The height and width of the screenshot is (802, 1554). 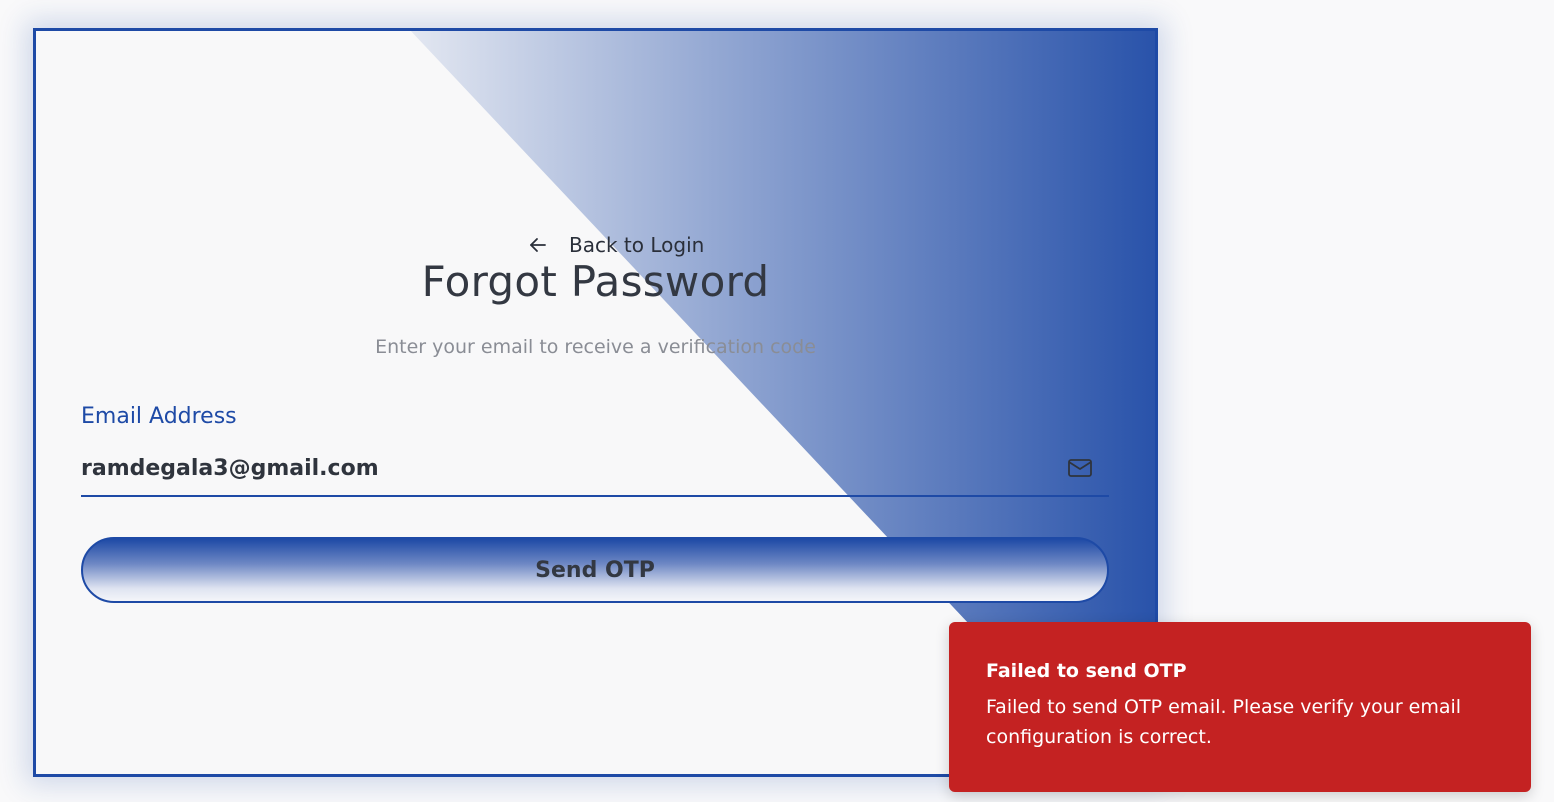 What do you see at coordinates (595, 570) in the screenshot?
I see `send-otp-button: Send OTP` at bounding box center [595, 570].